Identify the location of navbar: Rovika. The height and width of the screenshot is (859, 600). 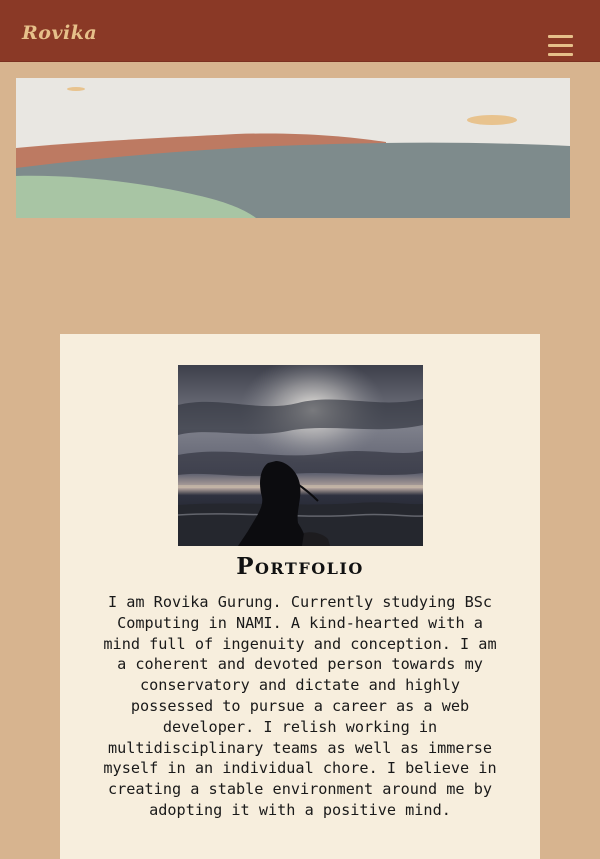
(300, 30).